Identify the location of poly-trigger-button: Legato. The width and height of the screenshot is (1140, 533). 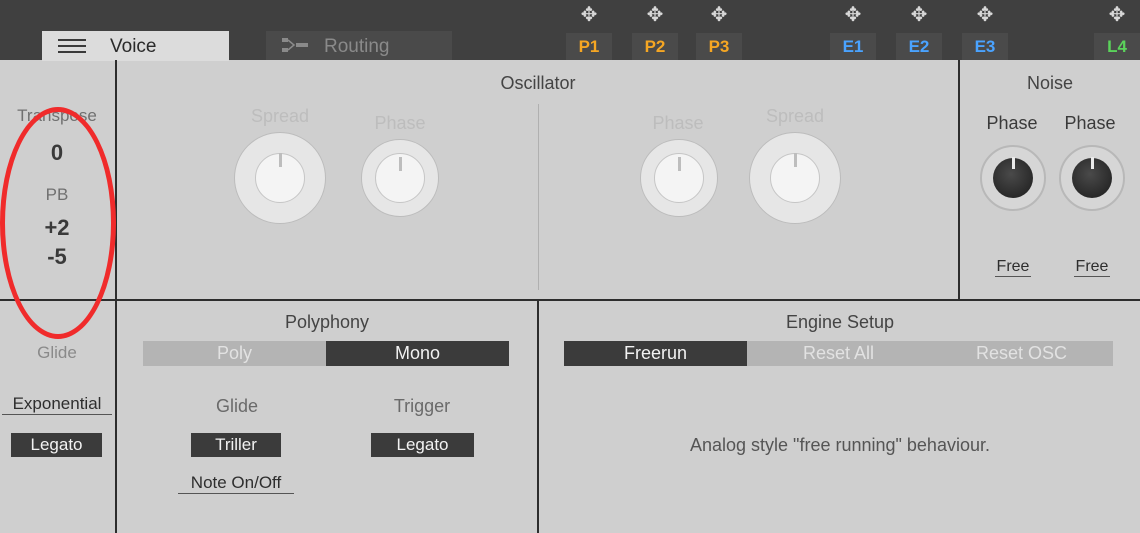
(422, 445).